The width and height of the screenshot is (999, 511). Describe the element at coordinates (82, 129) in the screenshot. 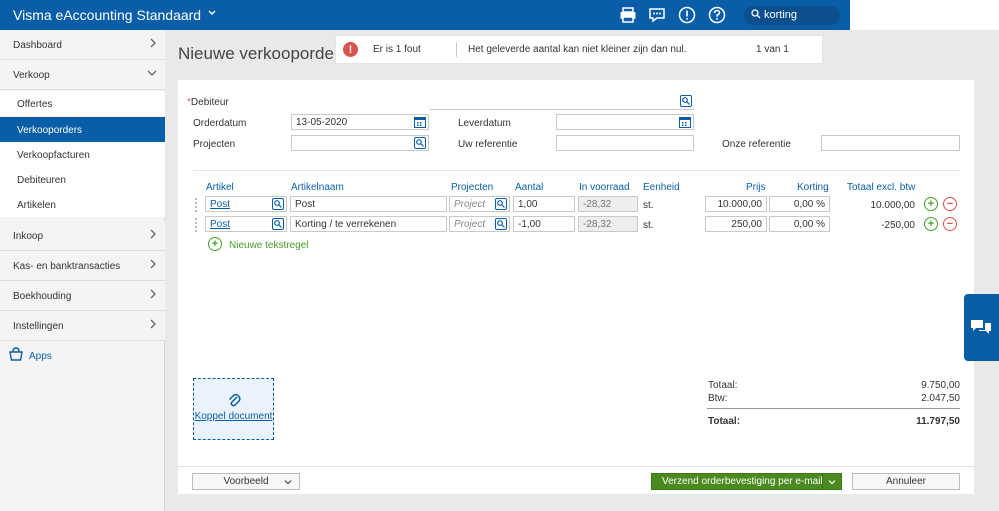

I see `sidebar-subitem-verkooporders: Verkooporders` at that location.